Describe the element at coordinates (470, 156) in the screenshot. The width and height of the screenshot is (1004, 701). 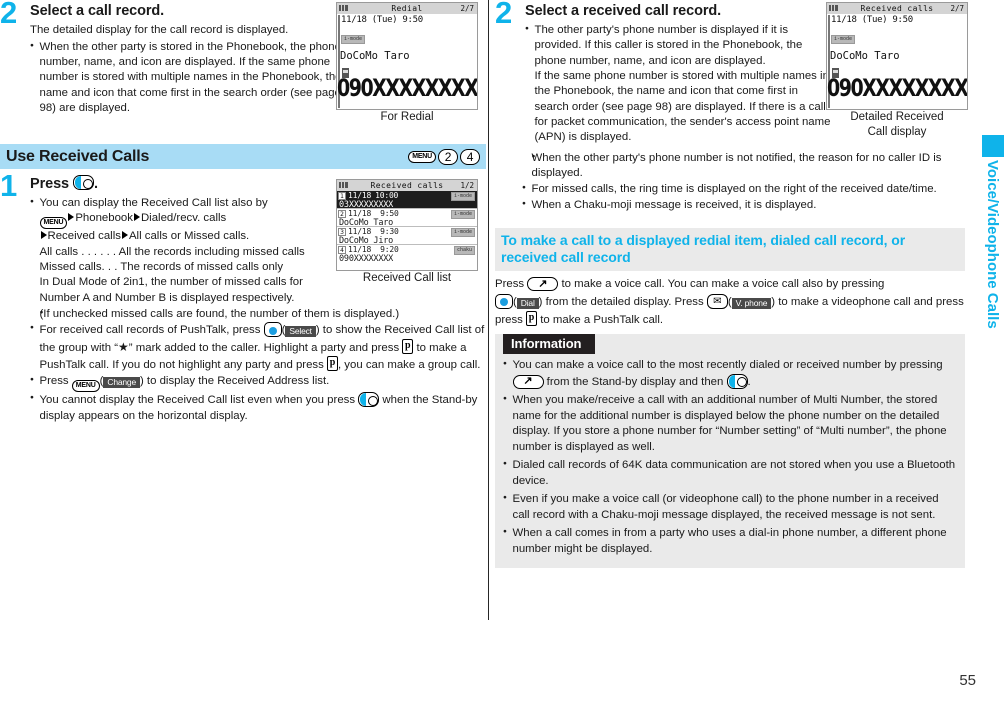
I see `number-key-4-icon: 4` at that location.